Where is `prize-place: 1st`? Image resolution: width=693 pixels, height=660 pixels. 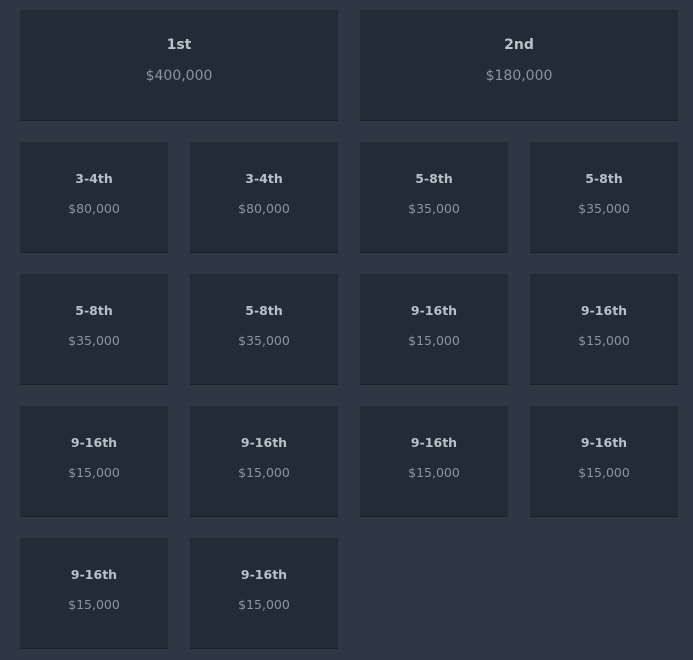
prize-place: 1st is located at coordinates (179, 45).